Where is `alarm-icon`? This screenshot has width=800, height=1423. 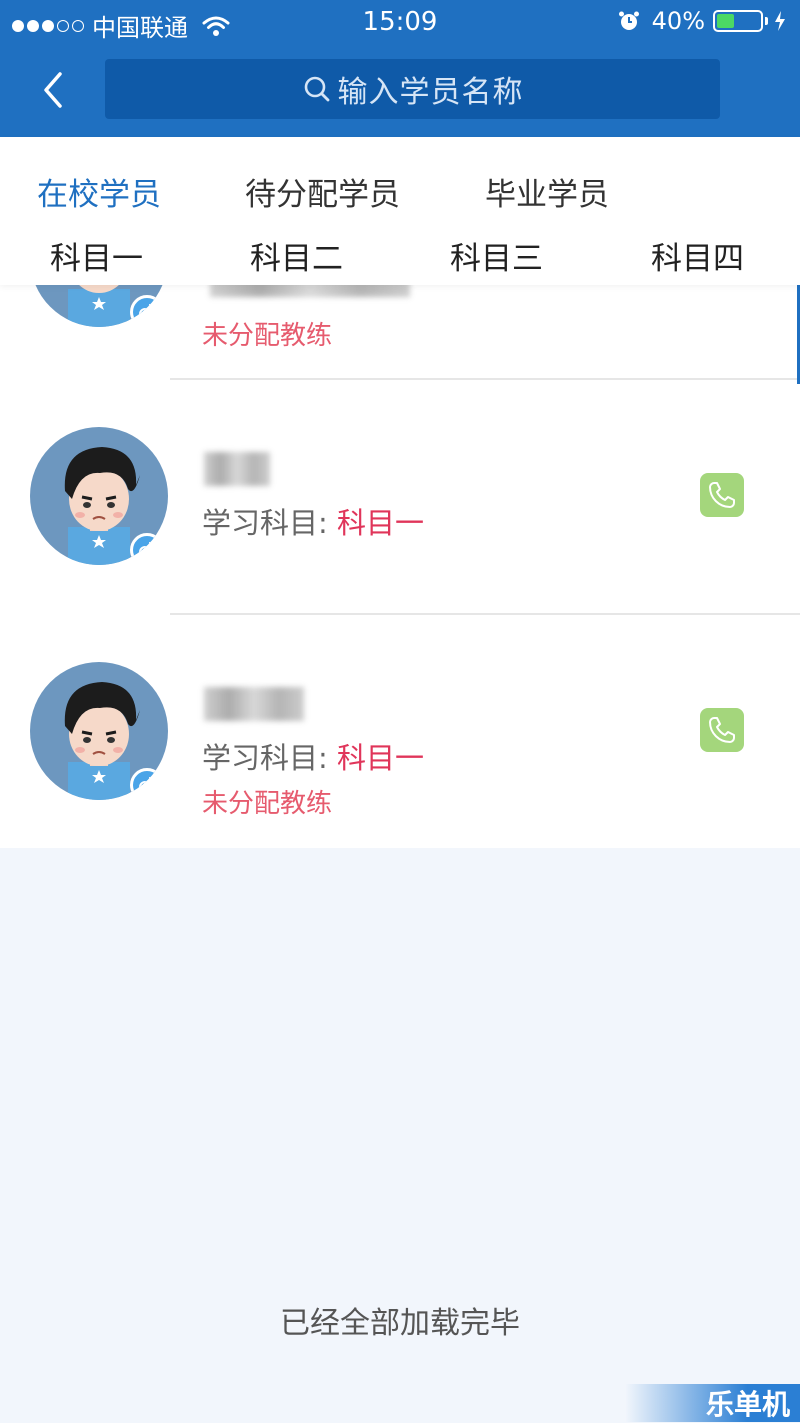 alarm-icon is located at coordinates (628, 20).